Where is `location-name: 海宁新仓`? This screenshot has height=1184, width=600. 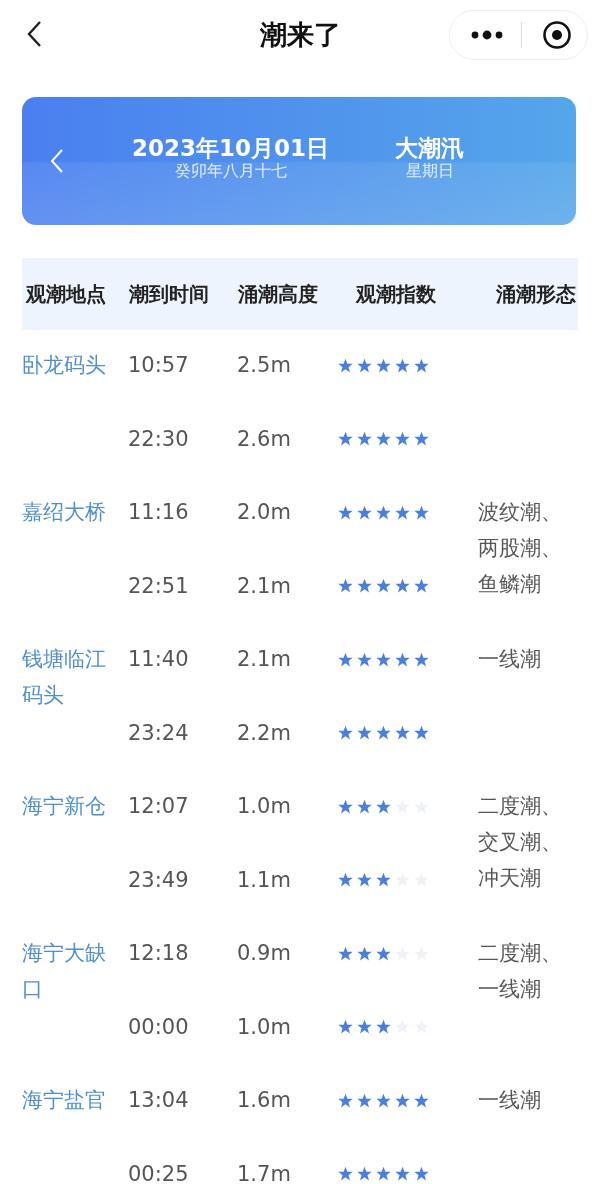 location-name: 海宁新仓 is located at coordinates (65, 844).